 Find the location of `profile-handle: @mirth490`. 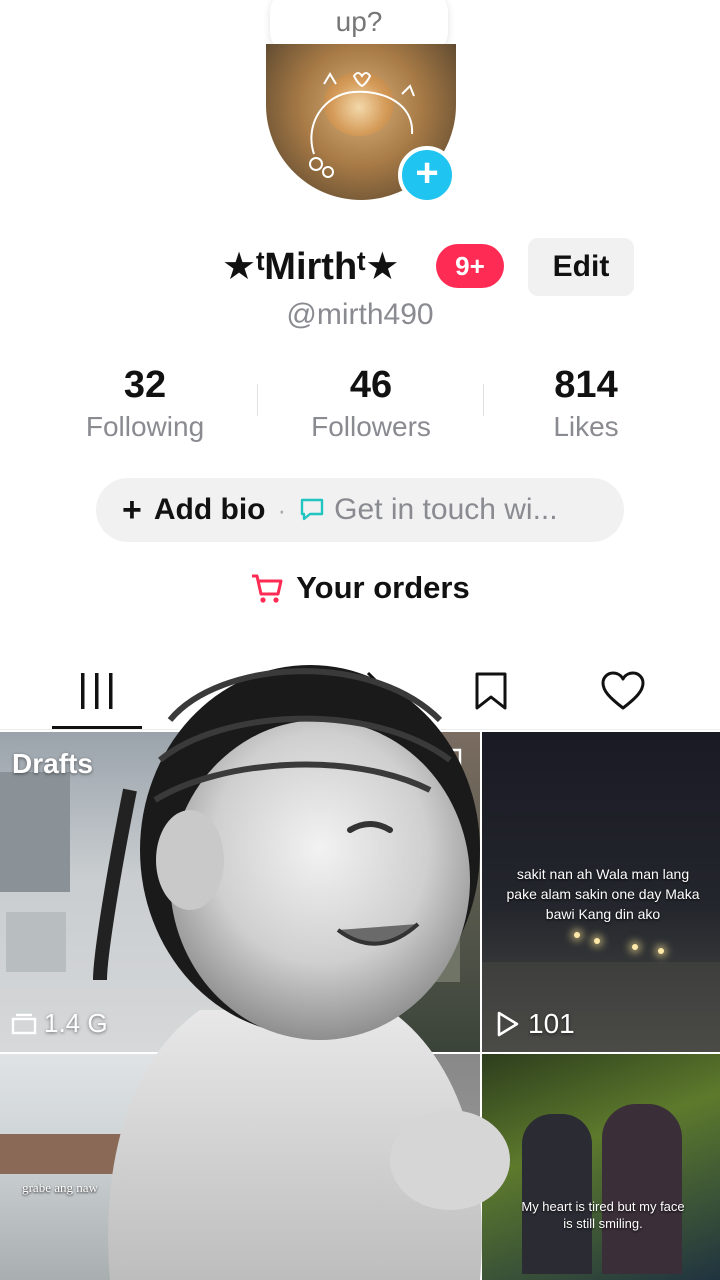

profile-handle: @mirth490 is located at coordinates (360, 314).